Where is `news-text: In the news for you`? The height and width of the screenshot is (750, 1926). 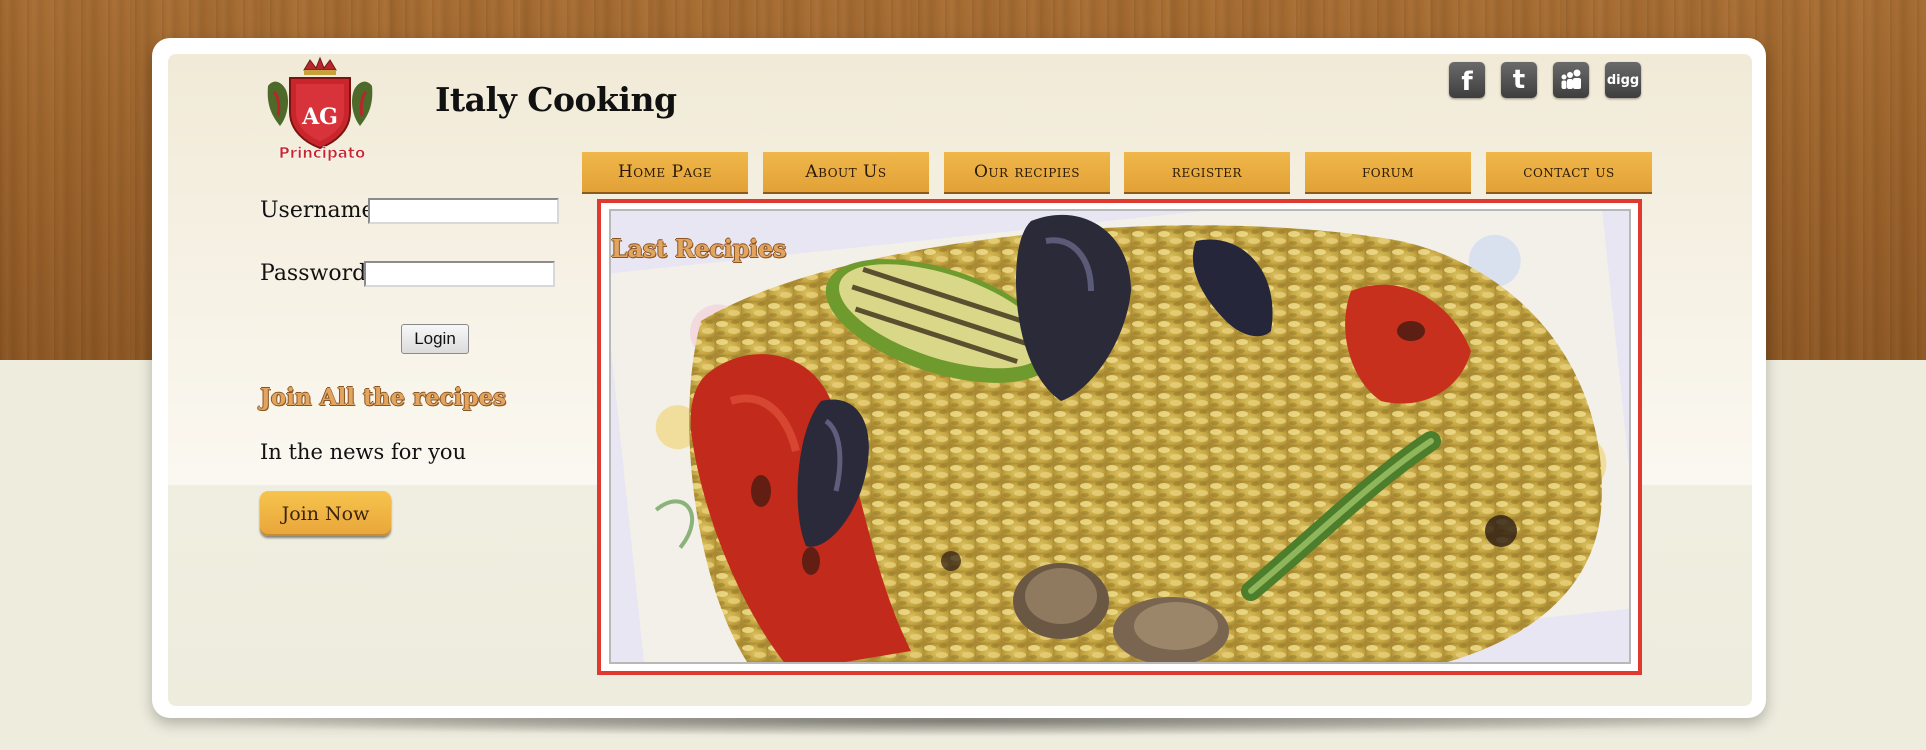
news-text: In the news for you is located at coordinates (363, 452).